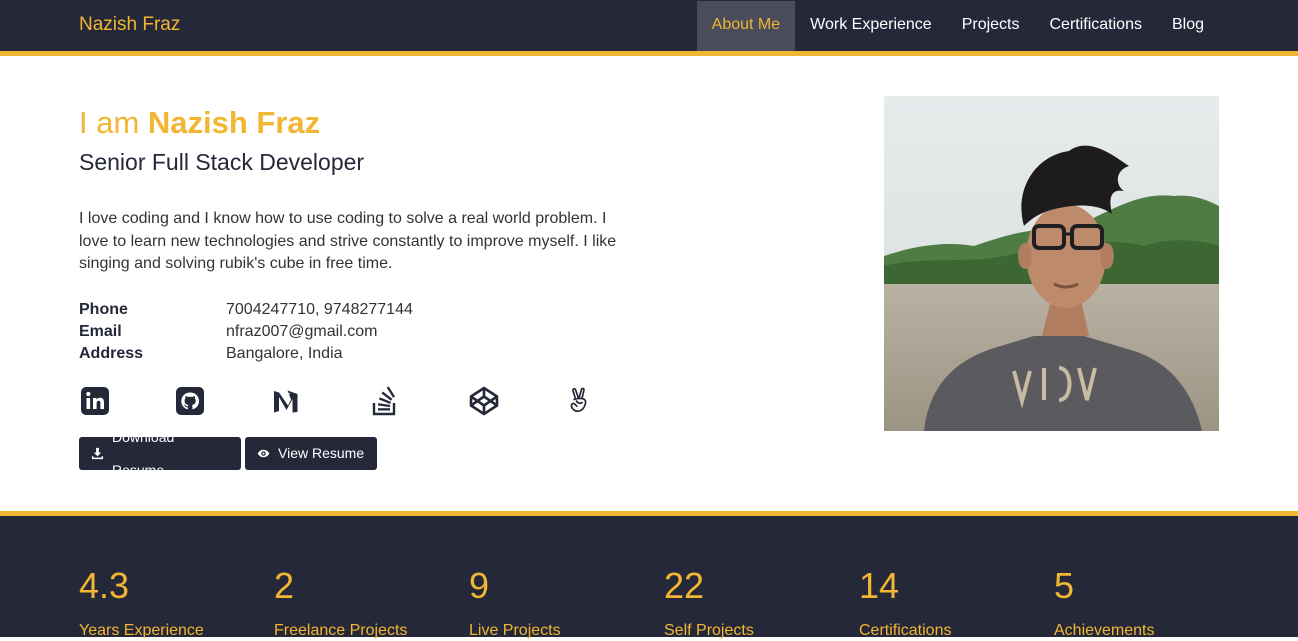 This screenshot has height=641, width=1298. What do you see at coordinates (879, 585) in the screenshot?
I see `stat-number: 14` at bounding box center [879, 585].